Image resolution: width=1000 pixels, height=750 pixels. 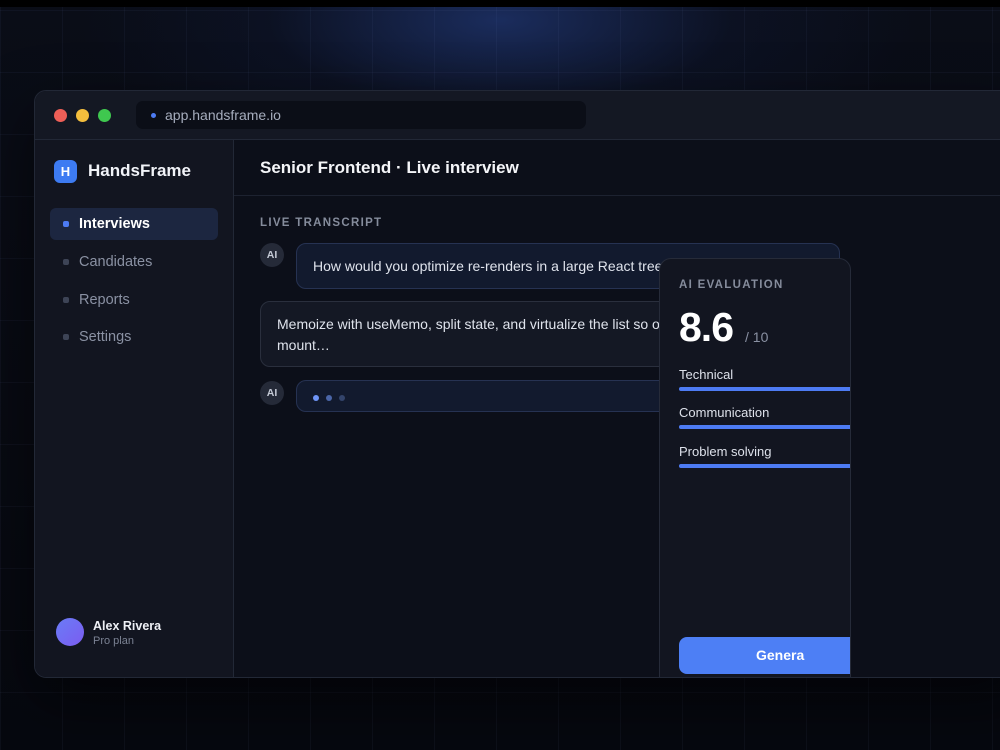 What do you see at coordinates (116, 262) in the screenshot?
I see `sidebar-item-label: Candidates` at bounding box center [116, 262].